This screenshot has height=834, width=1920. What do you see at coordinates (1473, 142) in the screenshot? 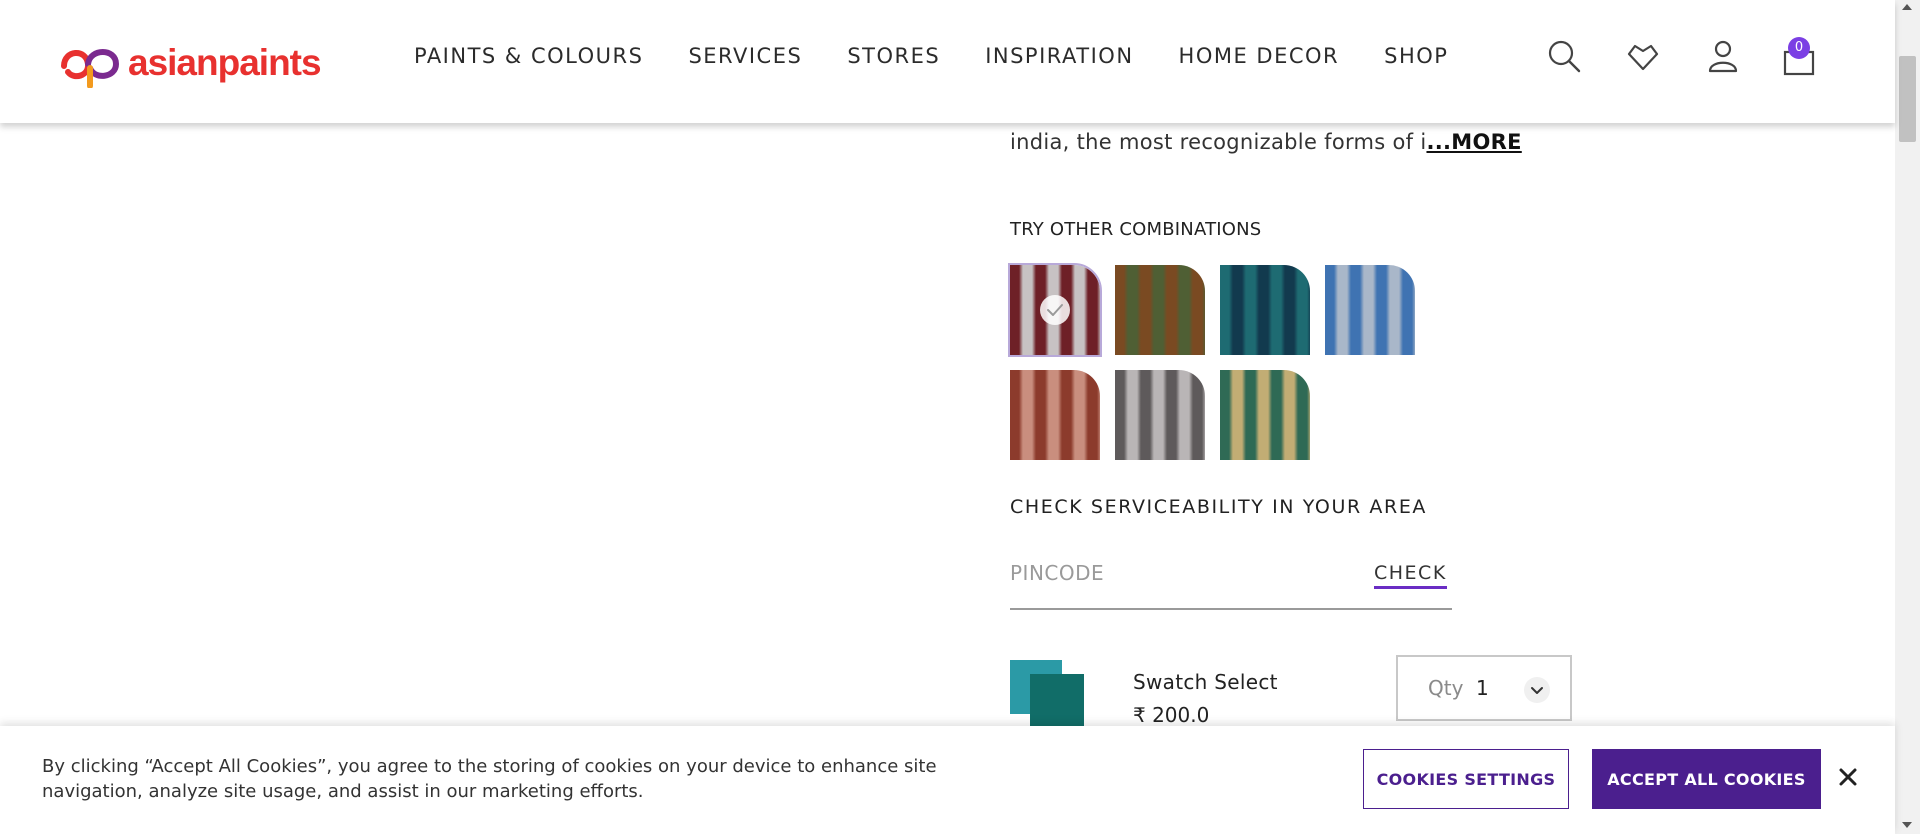
I see `read-more-link: ...MORE` at bounding box center [1473, 142].